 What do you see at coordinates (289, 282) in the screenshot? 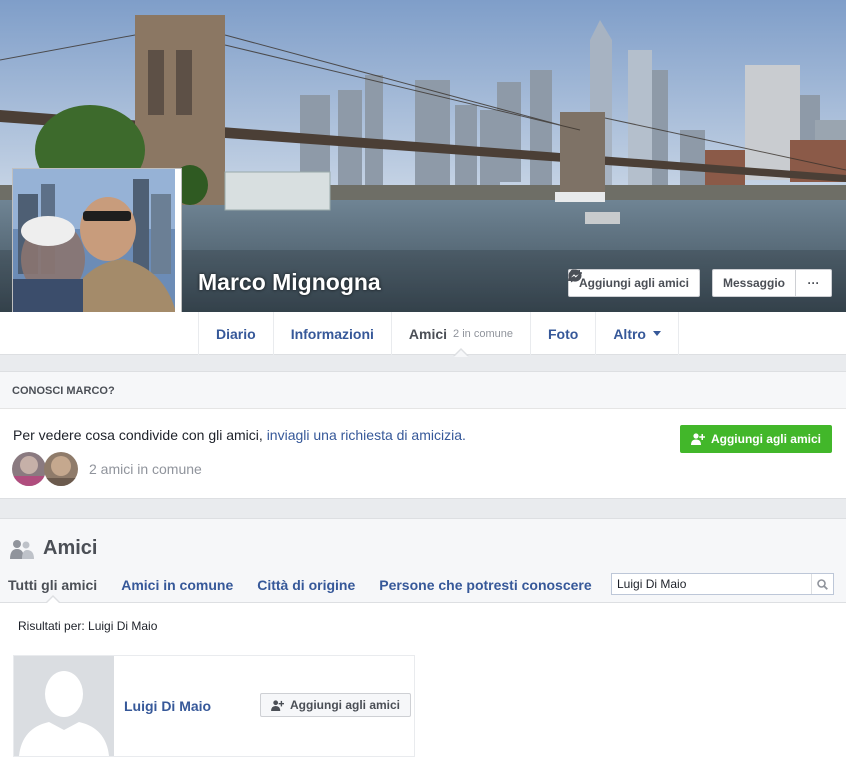
I see `profile-name: Marco Mignogna` at bounding box center [289, 282].